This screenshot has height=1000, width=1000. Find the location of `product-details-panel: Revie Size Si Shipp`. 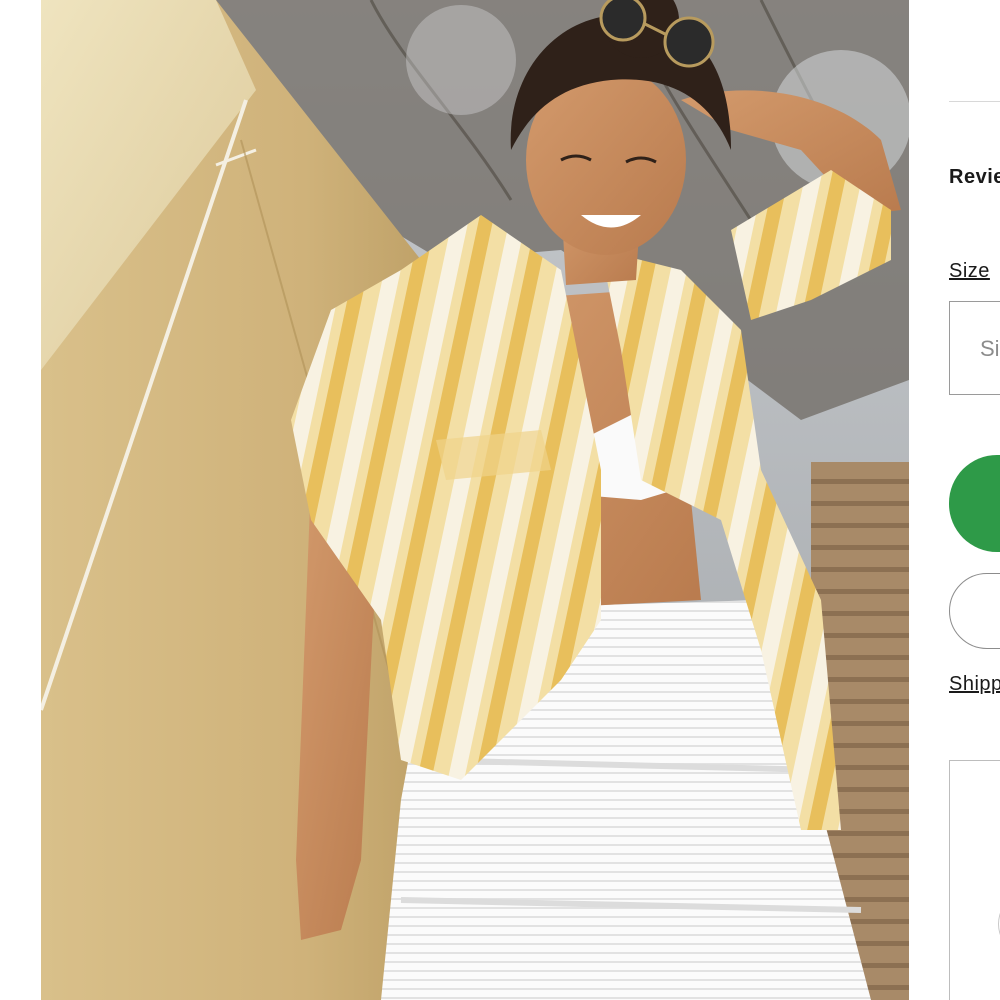

product-details-panel: Revie Size Si Shipp is located at coordinates (954, 500).